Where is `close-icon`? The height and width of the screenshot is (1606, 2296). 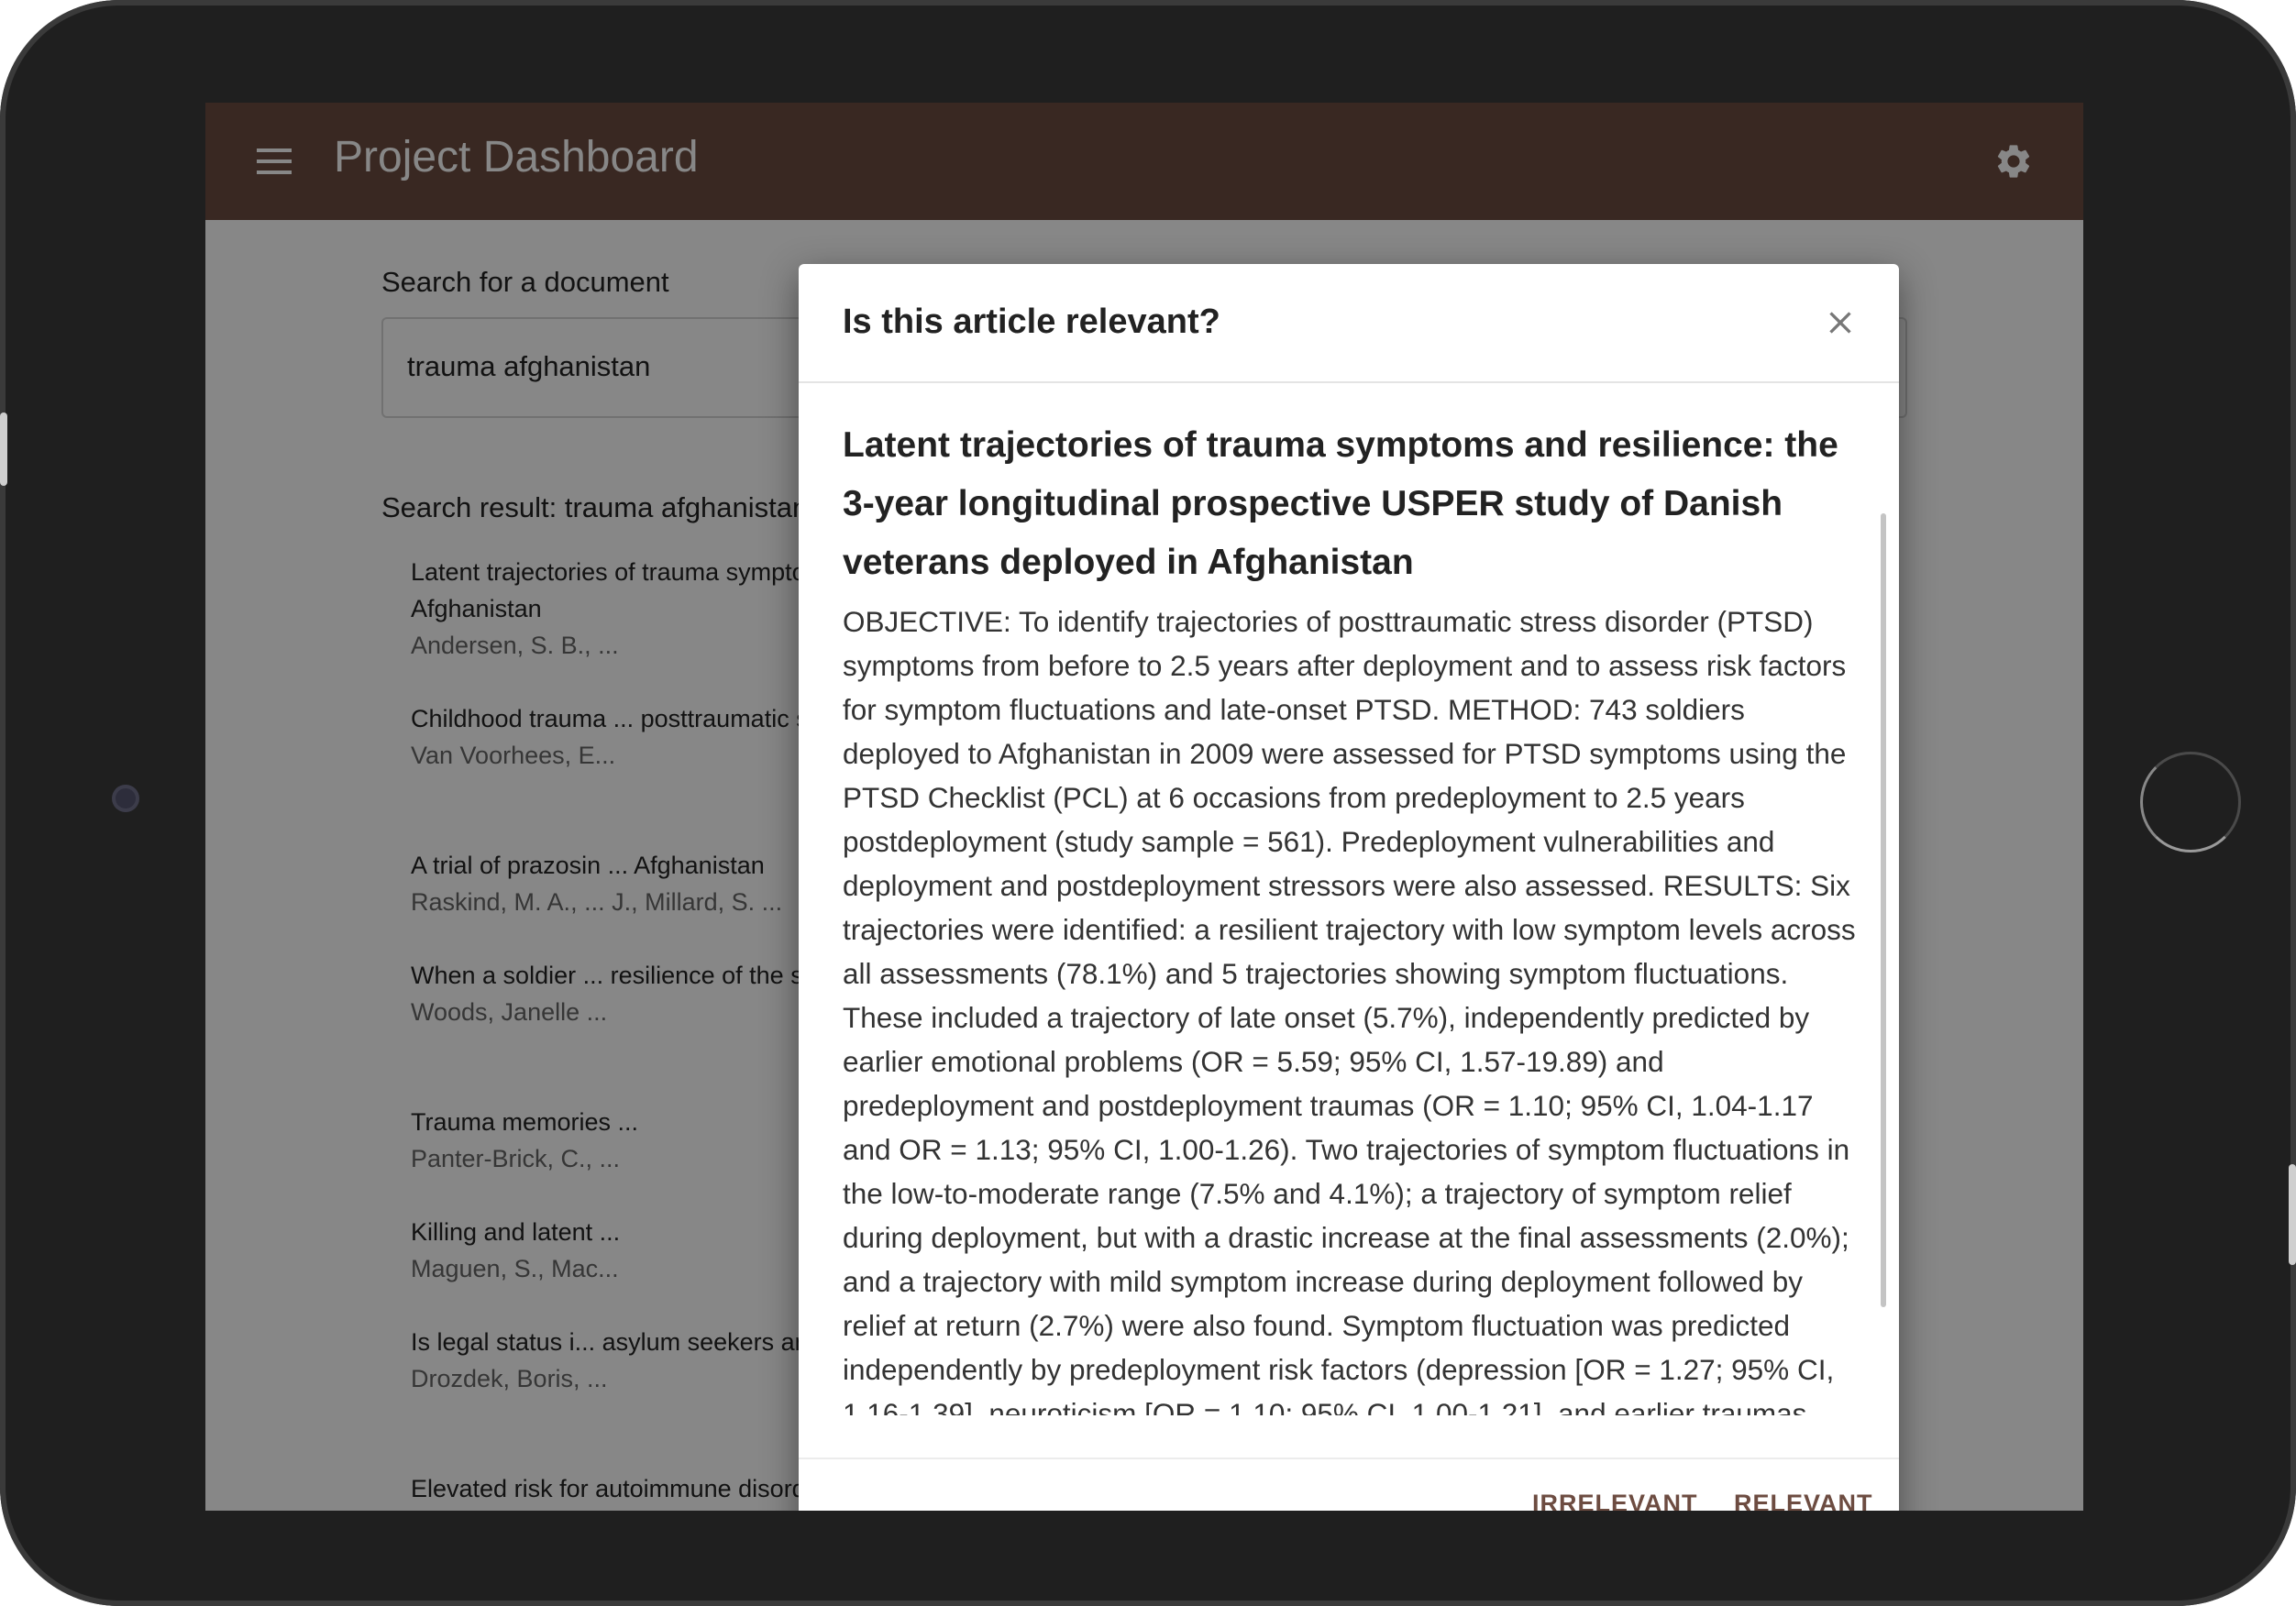 close-icon is located at coordinates (1840, 322).